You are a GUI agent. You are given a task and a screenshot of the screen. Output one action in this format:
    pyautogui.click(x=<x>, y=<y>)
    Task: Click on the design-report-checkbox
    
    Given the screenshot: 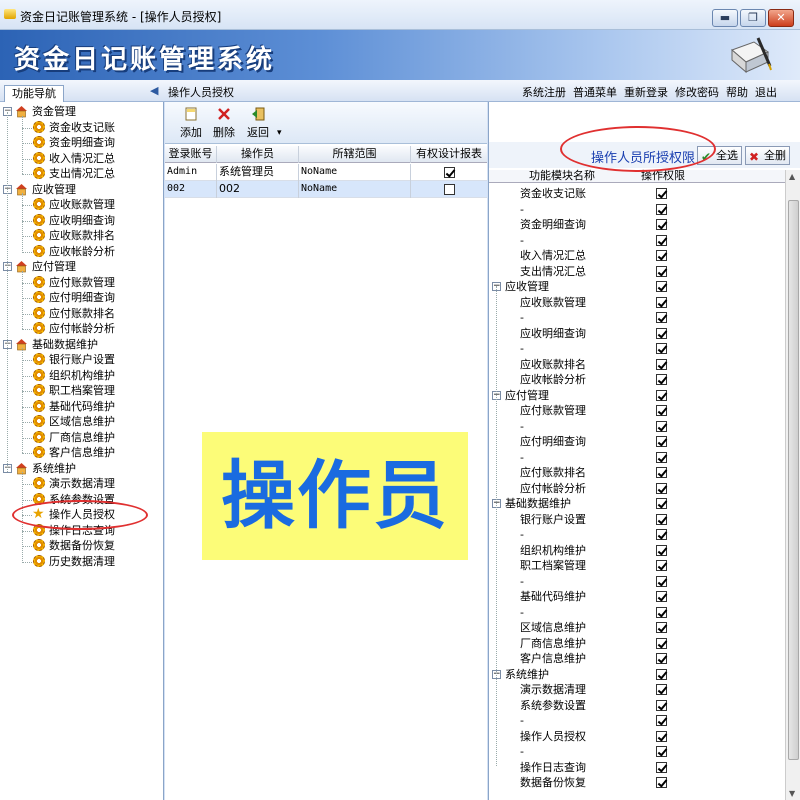 What is the action you would take?
    pyautogui.click(x=449, y=172)
    